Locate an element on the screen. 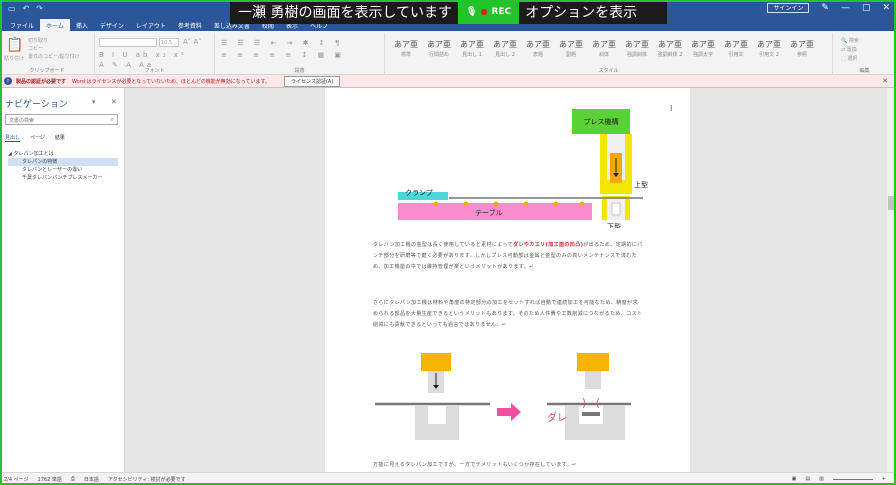  style-item: あア亜 強調斜体 is located at coordinates (637, 50).